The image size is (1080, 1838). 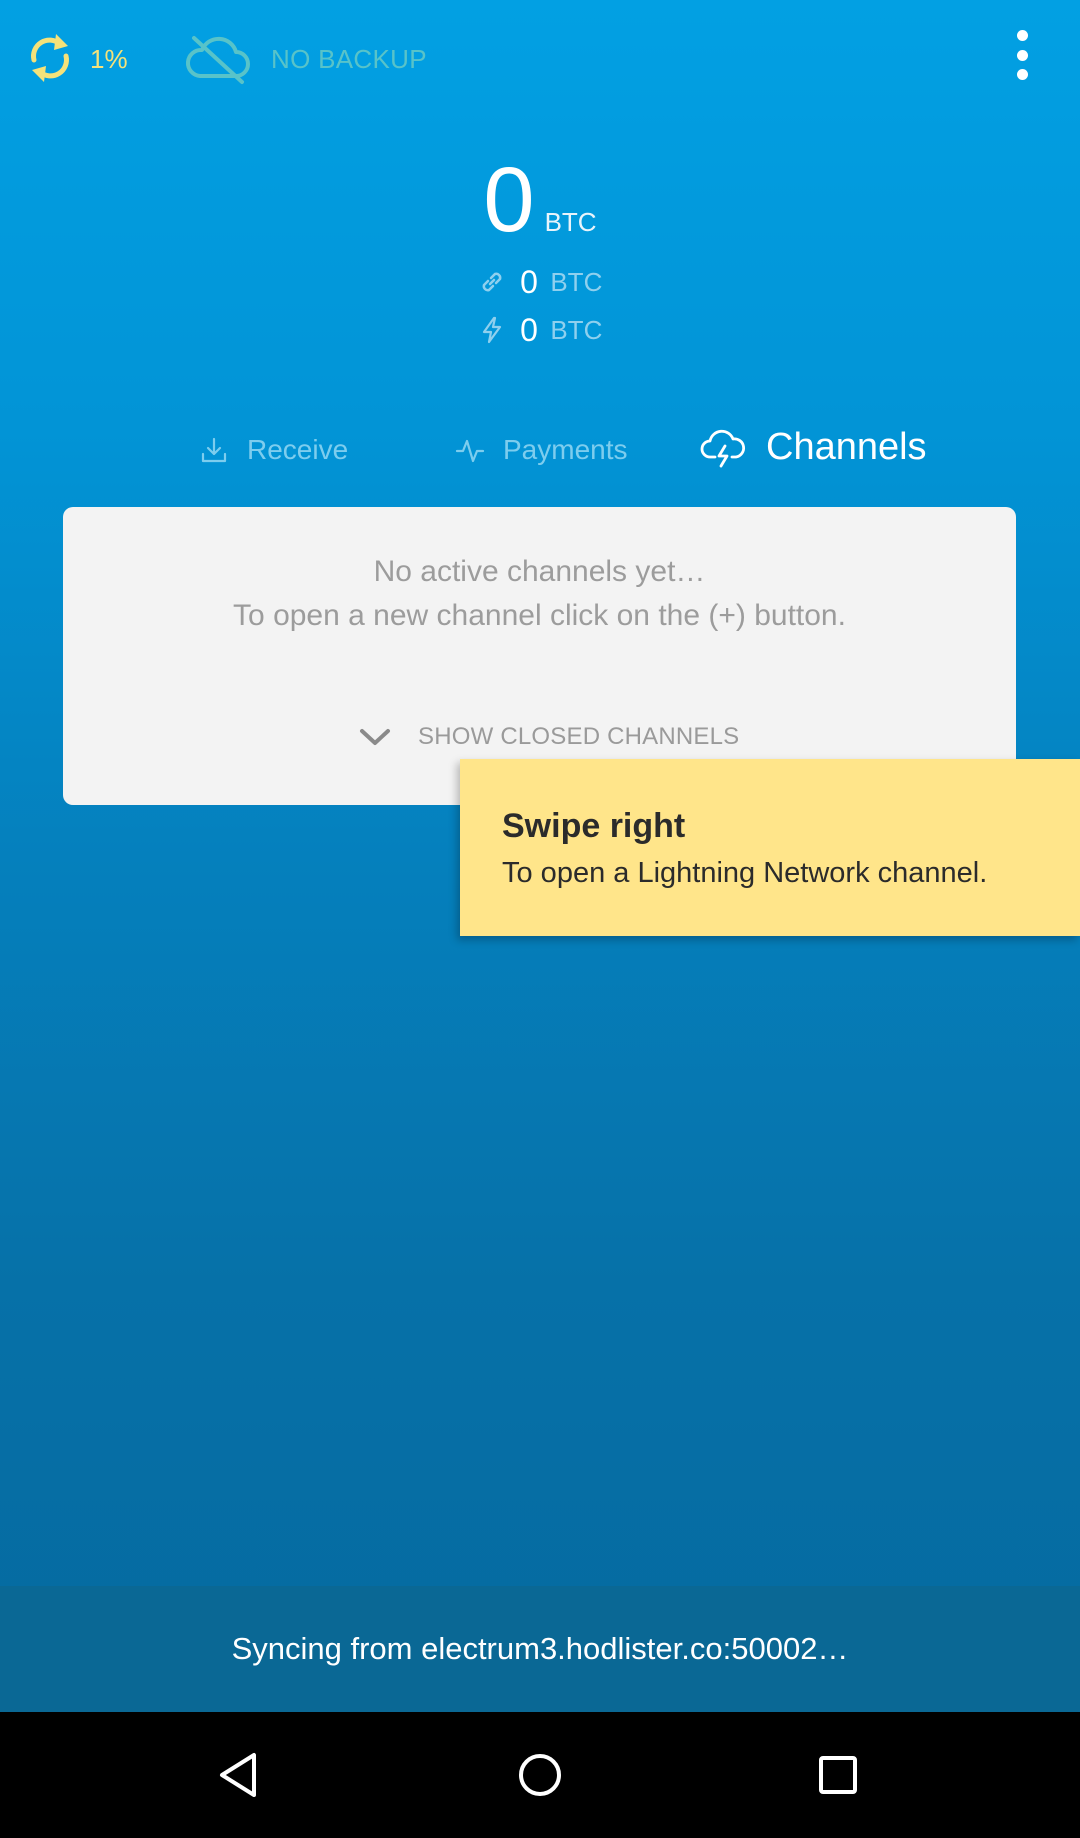 I want to click on backup-status: NO BACKUP, so click(x=349, y=59).